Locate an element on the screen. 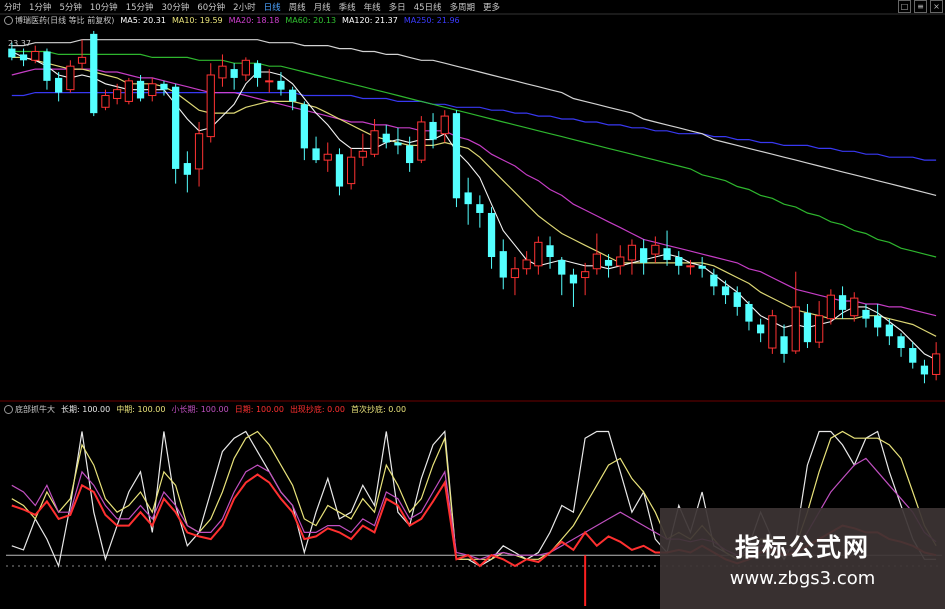  watermark-url: www.zbgs3.com is located at coordinates (802, 578).